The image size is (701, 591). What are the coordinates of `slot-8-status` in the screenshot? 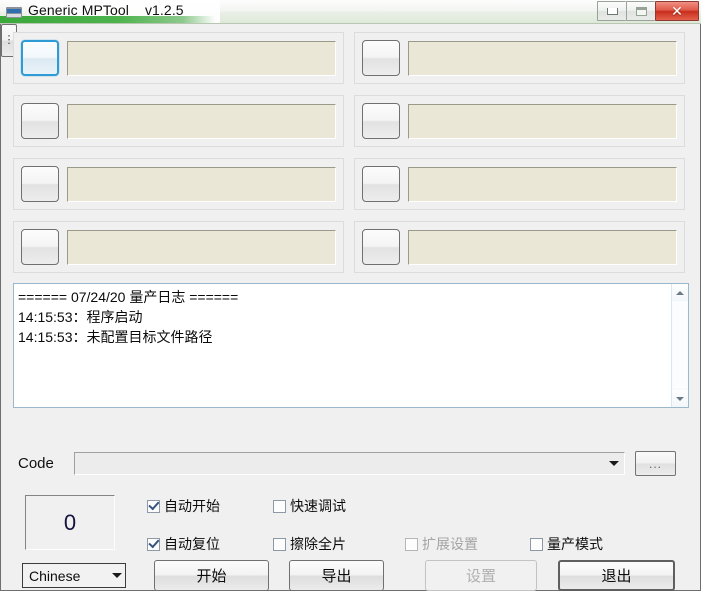 It's located at (542, 247).